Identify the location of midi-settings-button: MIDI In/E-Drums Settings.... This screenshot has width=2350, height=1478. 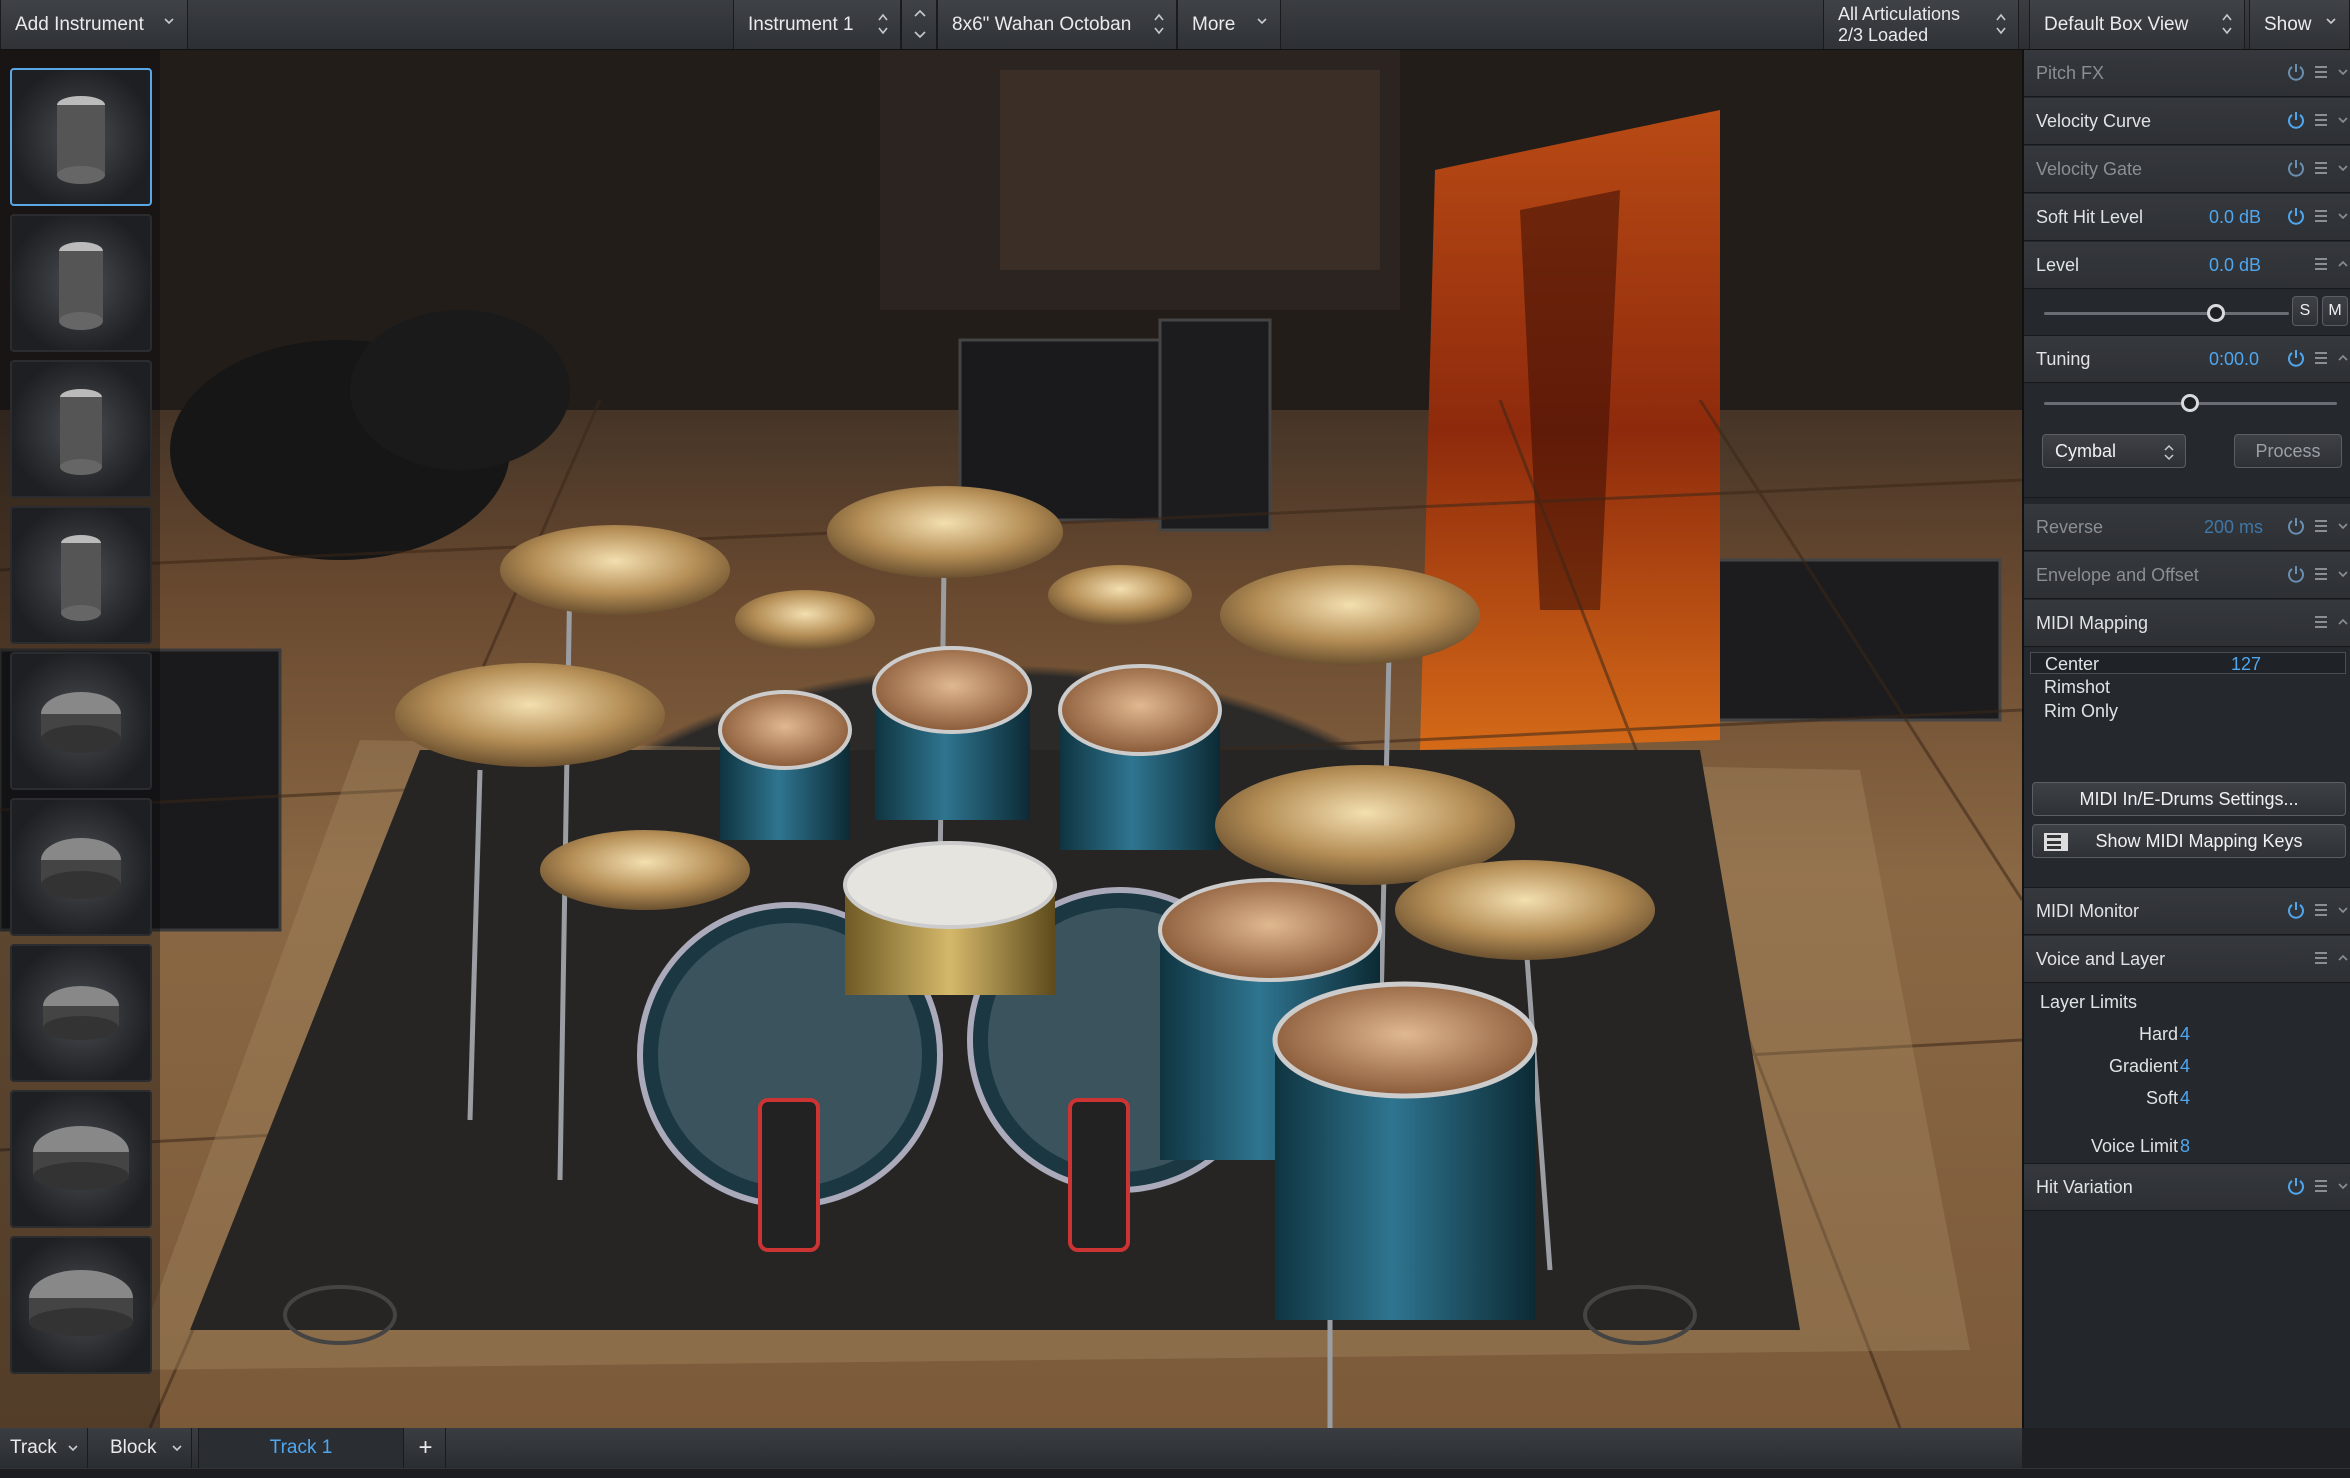
(2189, 799).